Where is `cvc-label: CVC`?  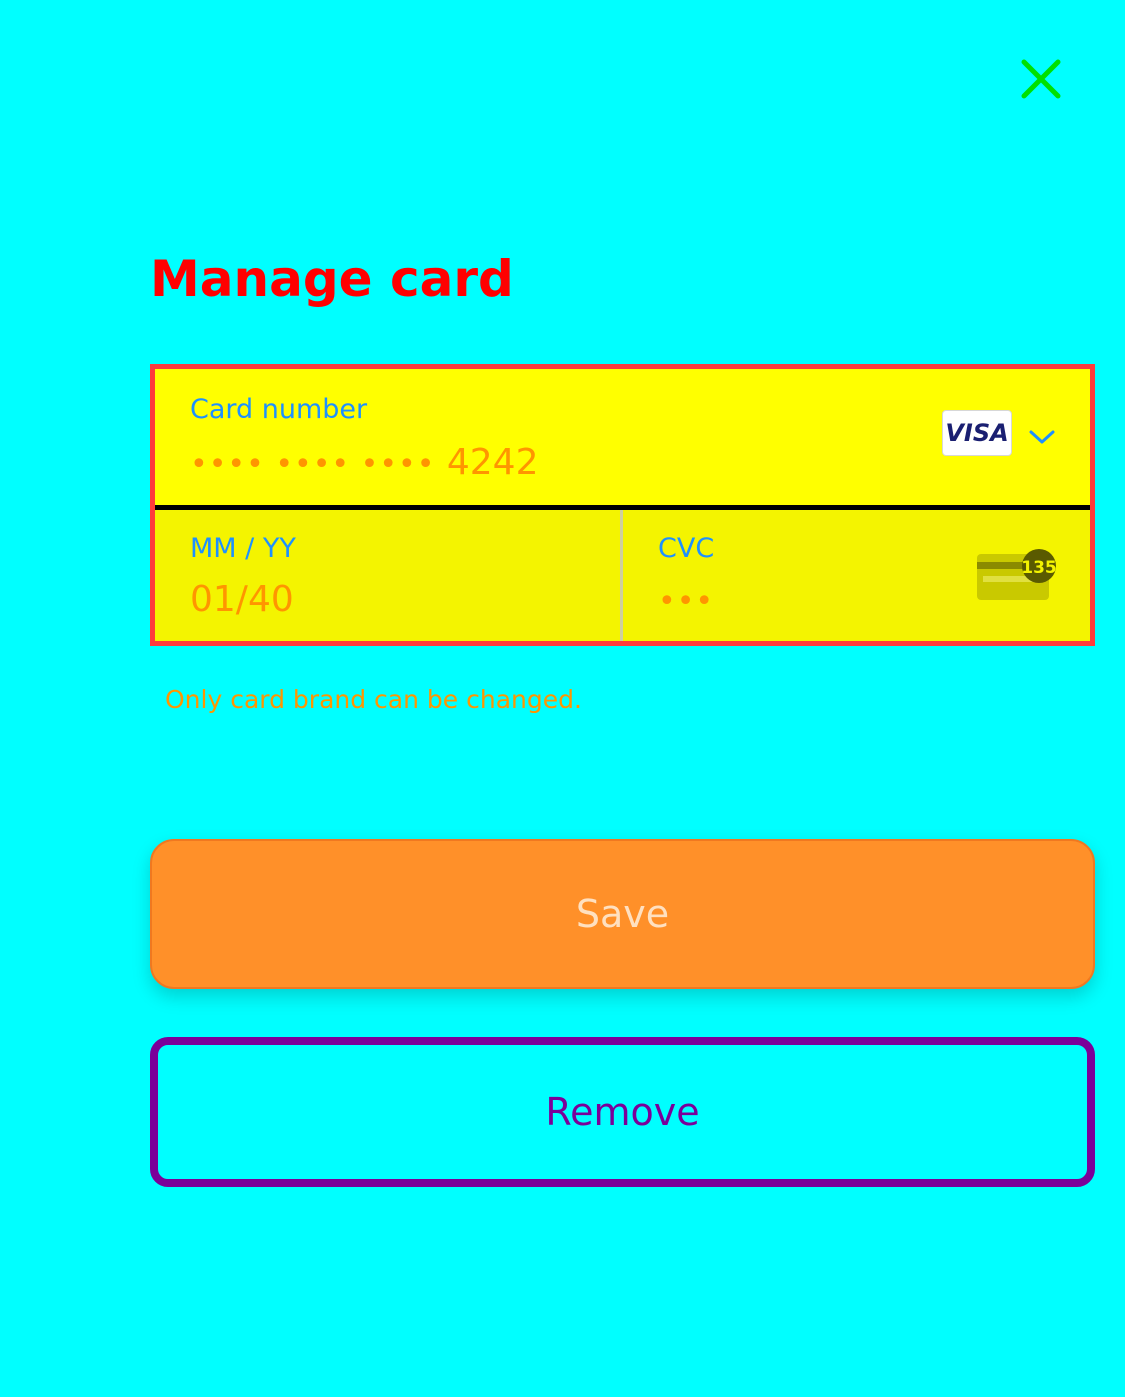 cvc-label: CVC is located at coordinates (686, 548).